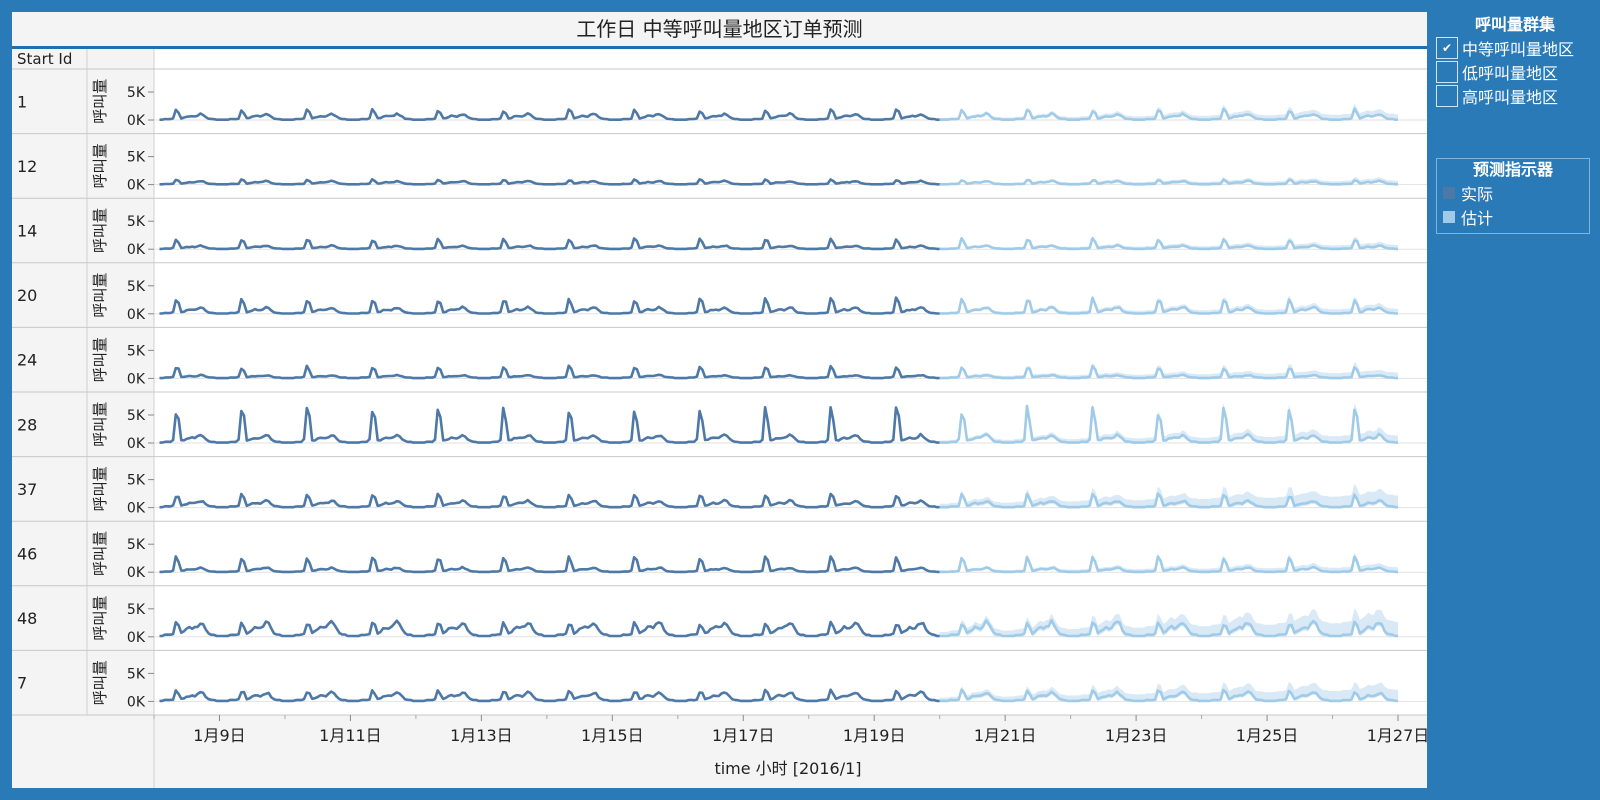  I want to click on row-id-label: 14, so click(27, 231).